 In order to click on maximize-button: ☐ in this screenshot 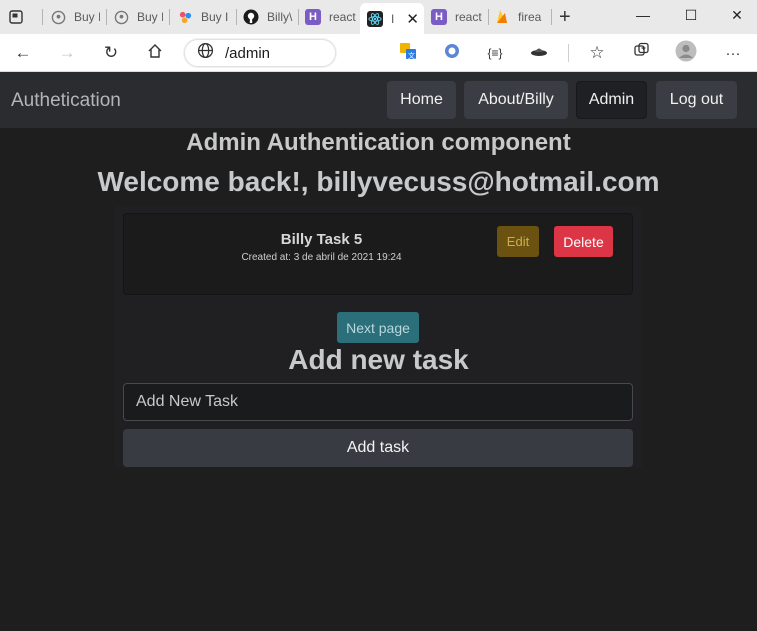, I will do `click(691, 15)`.